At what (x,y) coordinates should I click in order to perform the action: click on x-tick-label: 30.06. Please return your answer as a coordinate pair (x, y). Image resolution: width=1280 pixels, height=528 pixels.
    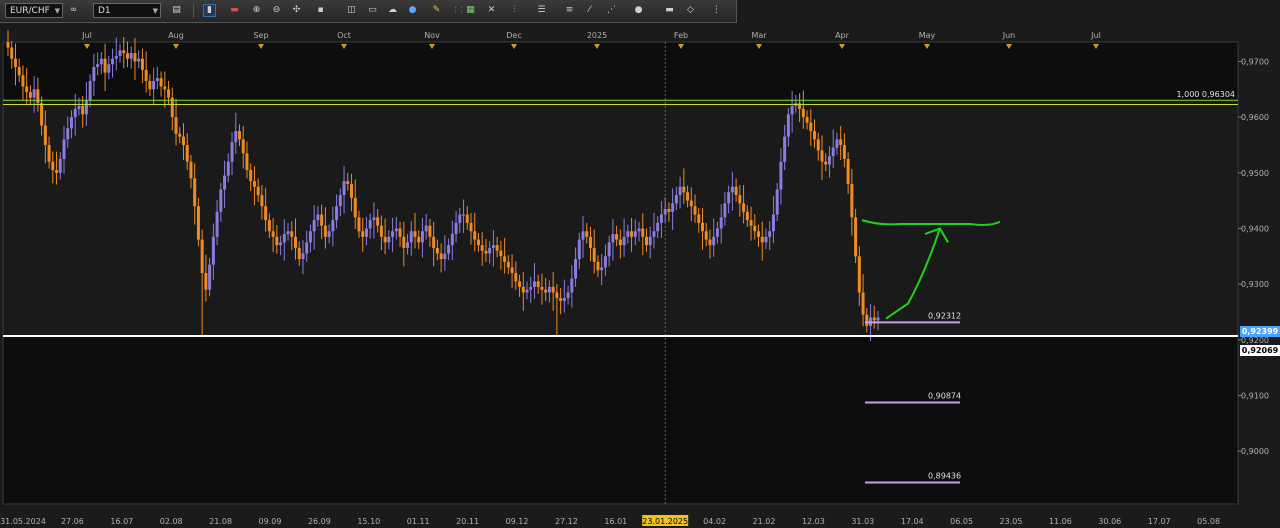
    Looking at the image, I should click on (1109, 521).